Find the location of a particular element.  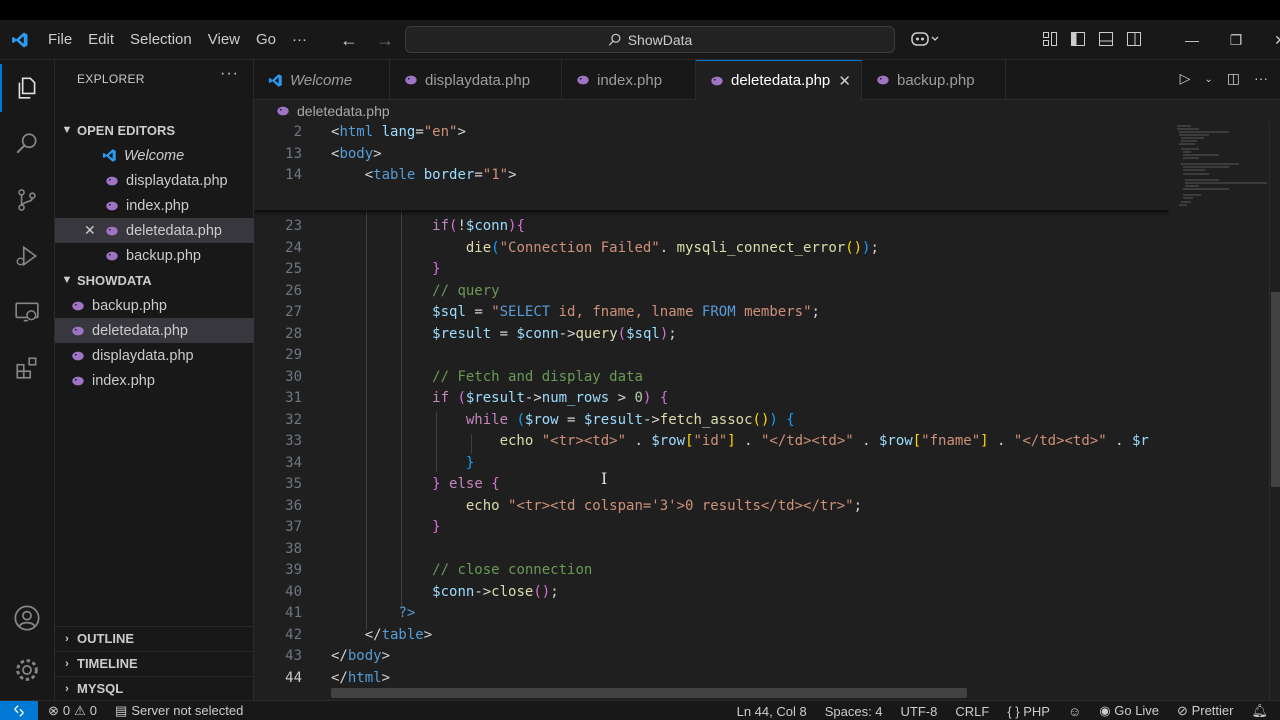

remote-indicator-icon is located at coordinates (19, 710).